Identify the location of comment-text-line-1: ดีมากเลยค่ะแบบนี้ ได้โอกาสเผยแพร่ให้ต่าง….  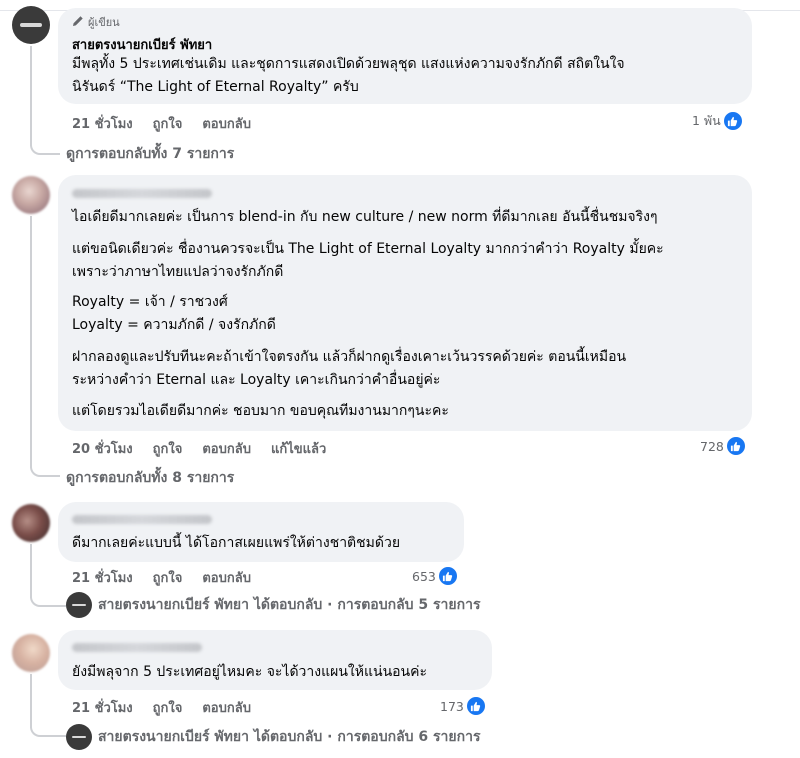
(236, 543).